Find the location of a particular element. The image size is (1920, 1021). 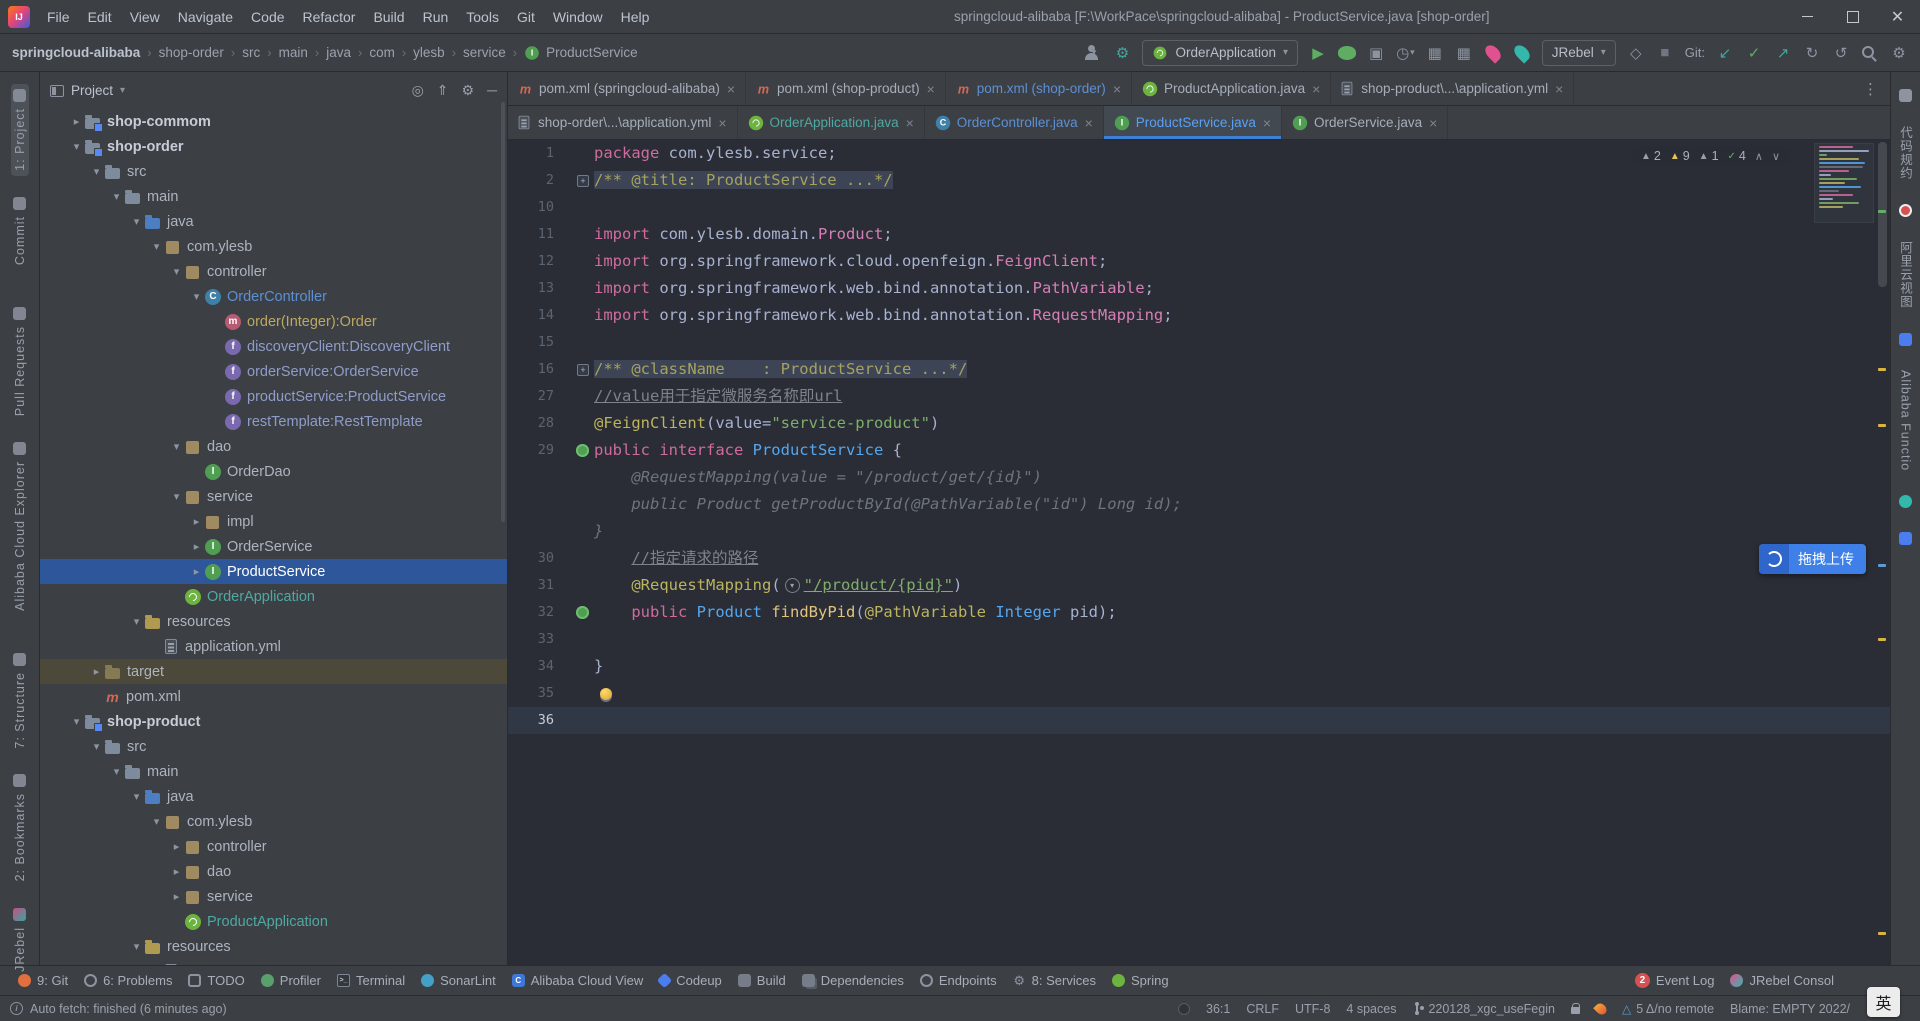

editor-tab: I ProductService.java × is located at coordinates (1193, 122).